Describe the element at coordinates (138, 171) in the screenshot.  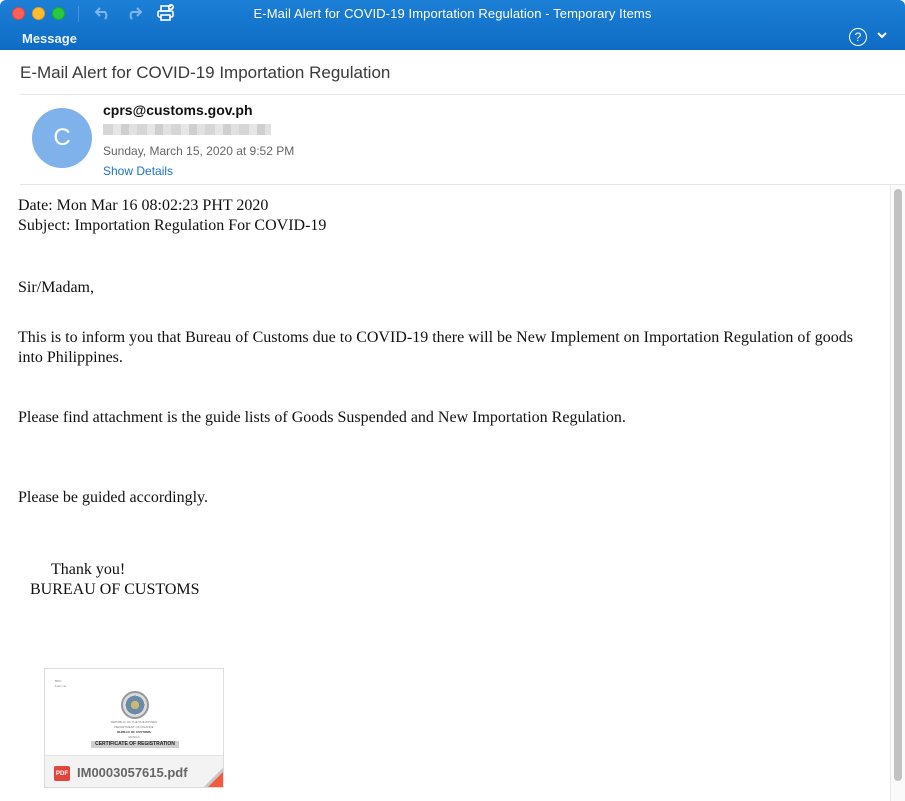
I see `show-details-link: Show Details` at that location.